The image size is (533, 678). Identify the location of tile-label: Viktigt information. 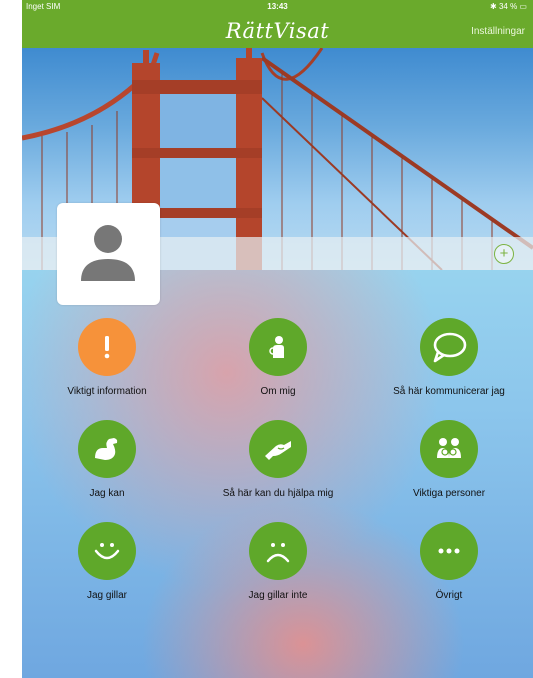
(107, 391).